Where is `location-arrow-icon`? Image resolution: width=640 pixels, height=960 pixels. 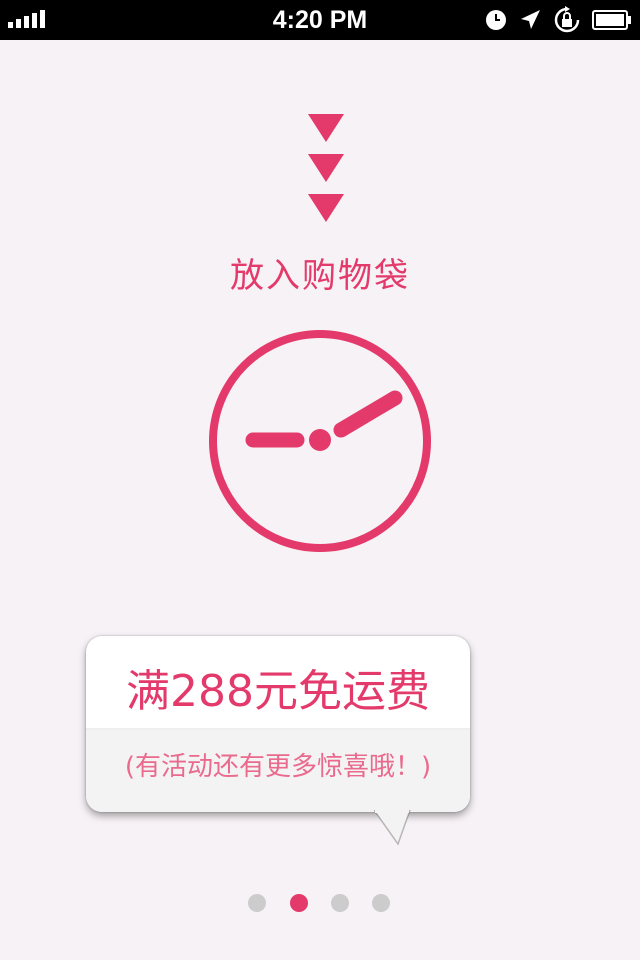 location-arrow-icon is located at coordinates (530, 19).